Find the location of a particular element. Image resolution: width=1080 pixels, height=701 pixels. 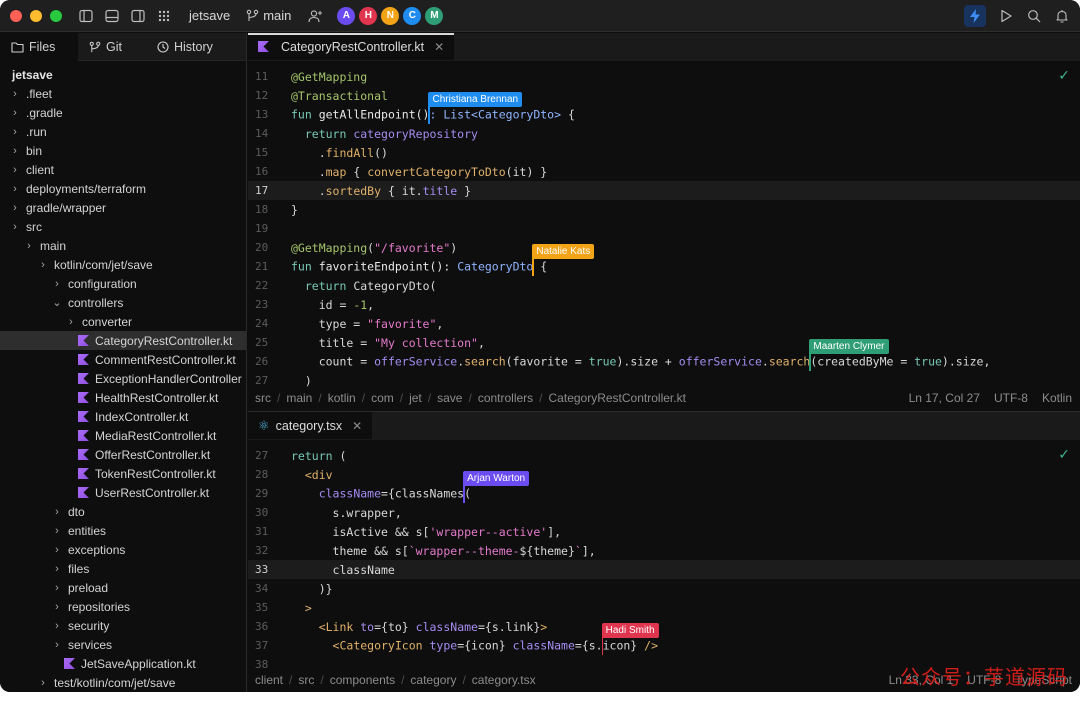

line-number: 32 is located at coordinates (265, 550).